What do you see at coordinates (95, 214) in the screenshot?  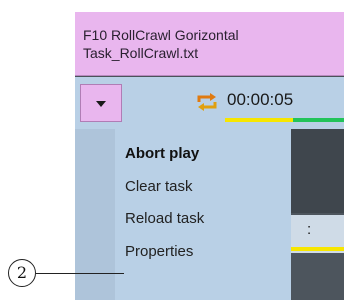 I see `menu-icon-gutter` at bounding box center [95, 214].